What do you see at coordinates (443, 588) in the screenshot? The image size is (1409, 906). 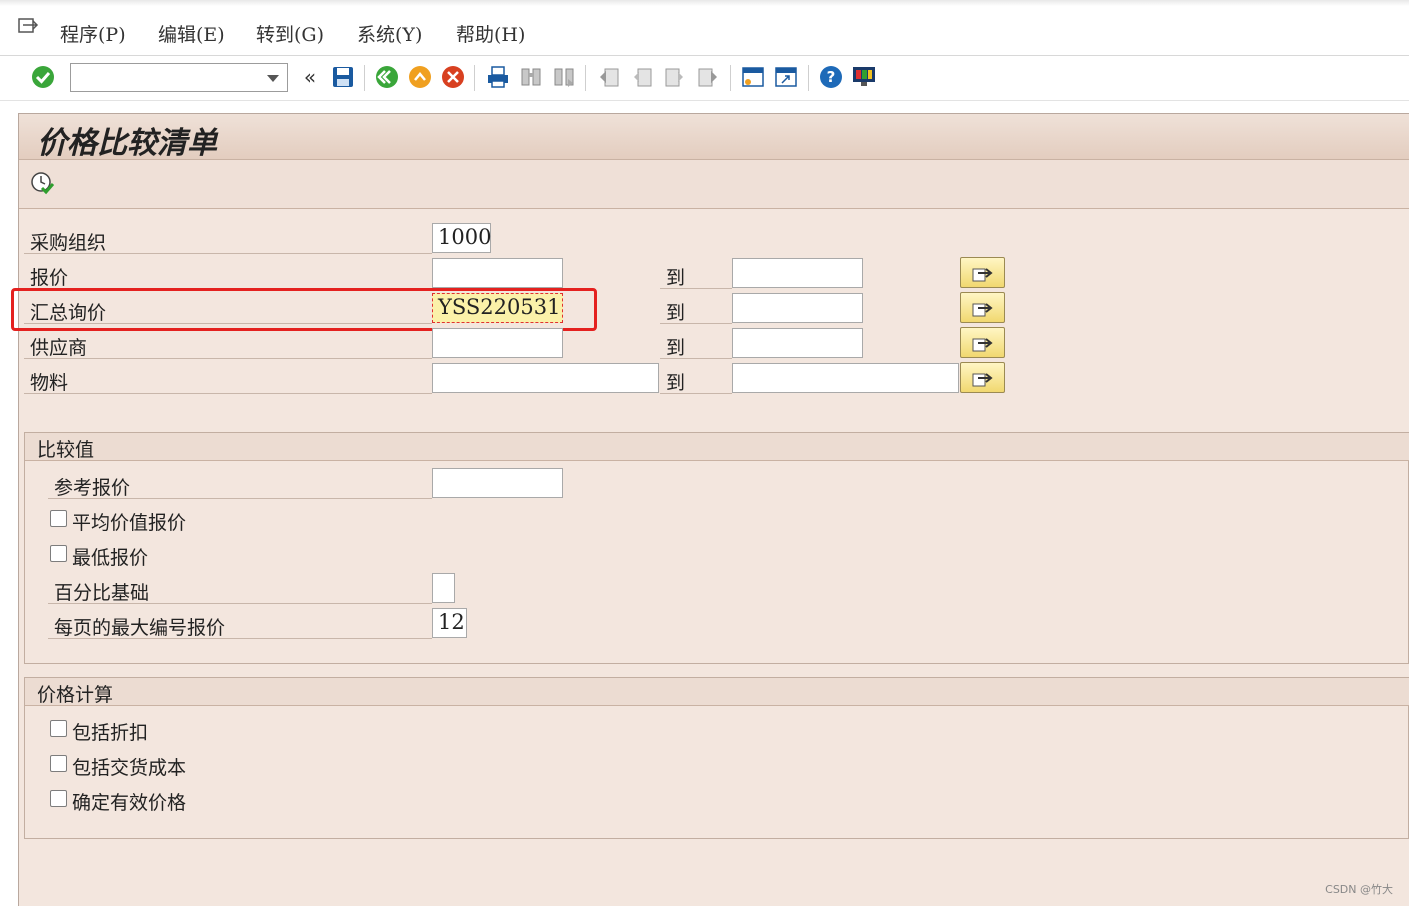 I see `percent-base-field` at bounding box center [443, 588].